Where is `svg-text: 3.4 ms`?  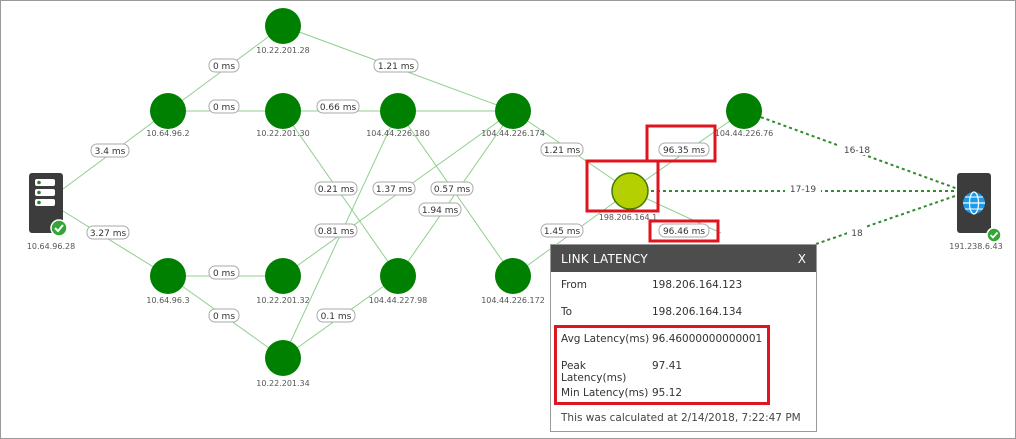
svg-text: 3.4 ms is located at coordinates (110, 152).